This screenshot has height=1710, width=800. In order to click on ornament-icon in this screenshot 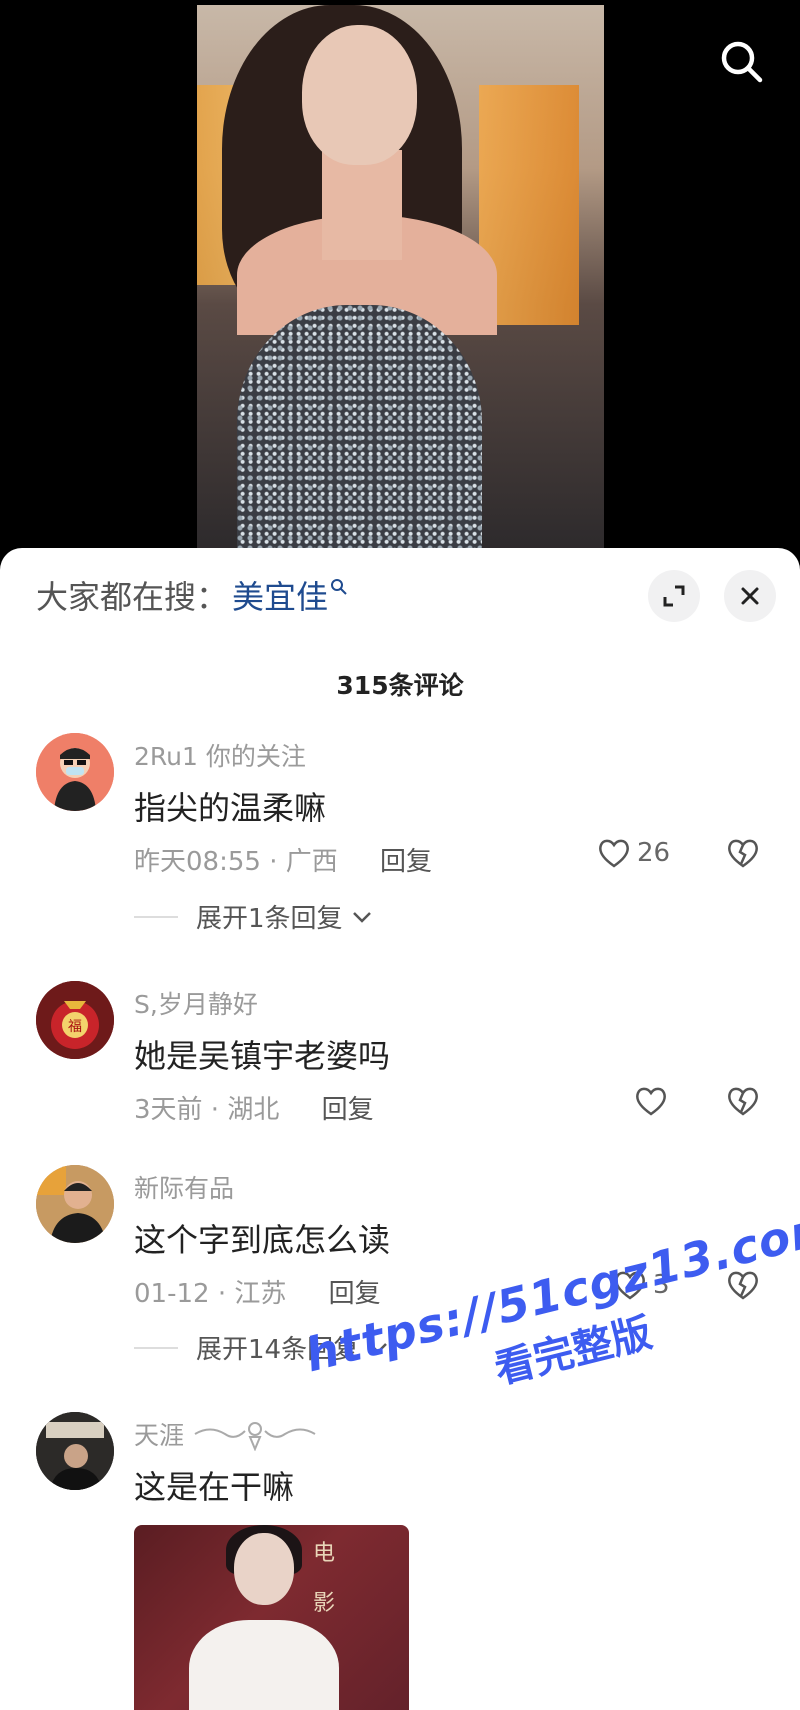, I will do `click(255, 1436)`.